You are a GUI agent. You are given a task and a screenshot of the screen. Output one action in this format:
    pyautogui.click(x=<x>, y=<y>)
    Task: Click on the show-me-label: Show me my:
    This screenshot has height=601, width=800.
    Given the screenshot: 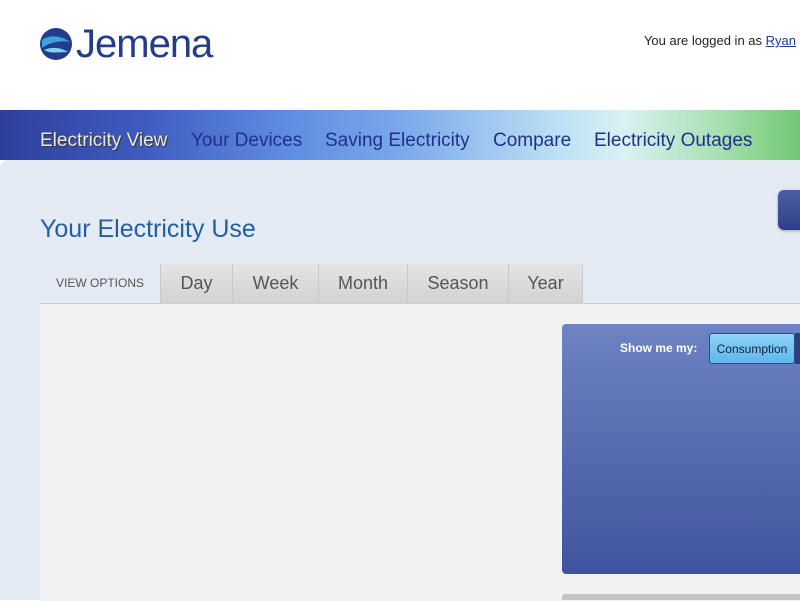 What is the action you would take?
    pyautogui.click(x=659, y=348)
    